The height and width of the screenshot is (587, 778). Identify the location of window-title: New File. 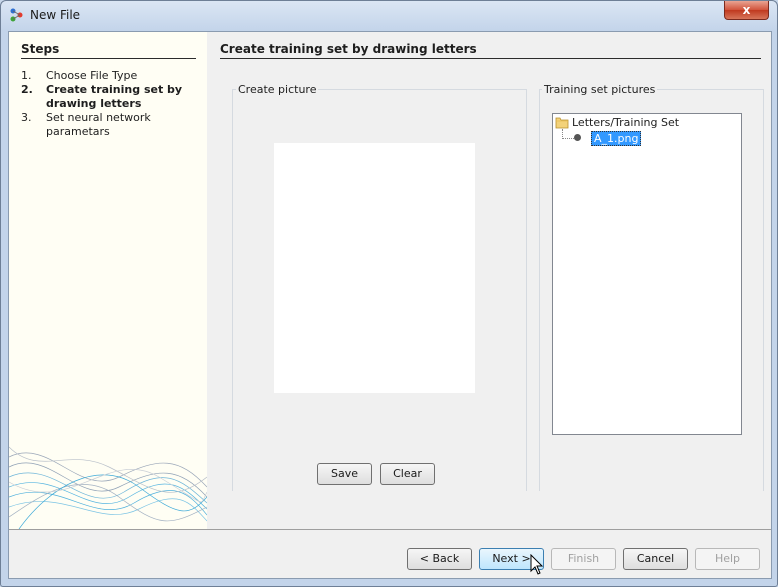
(55, 15).